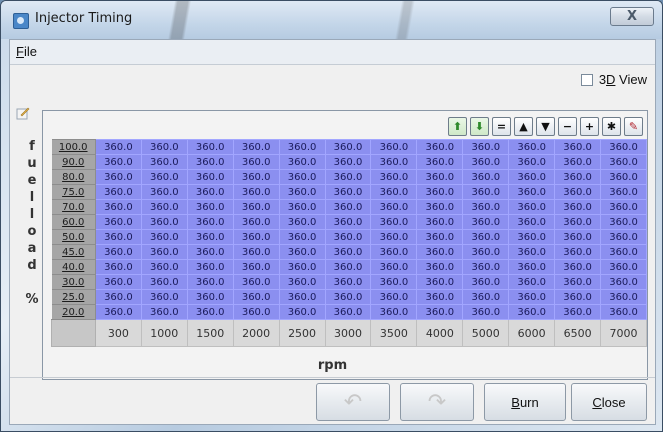 This screenshot has width=663, height=432. Describe the element at coordinates (632, 16) in the screenshot. I see `window-close-button: X` at that location.